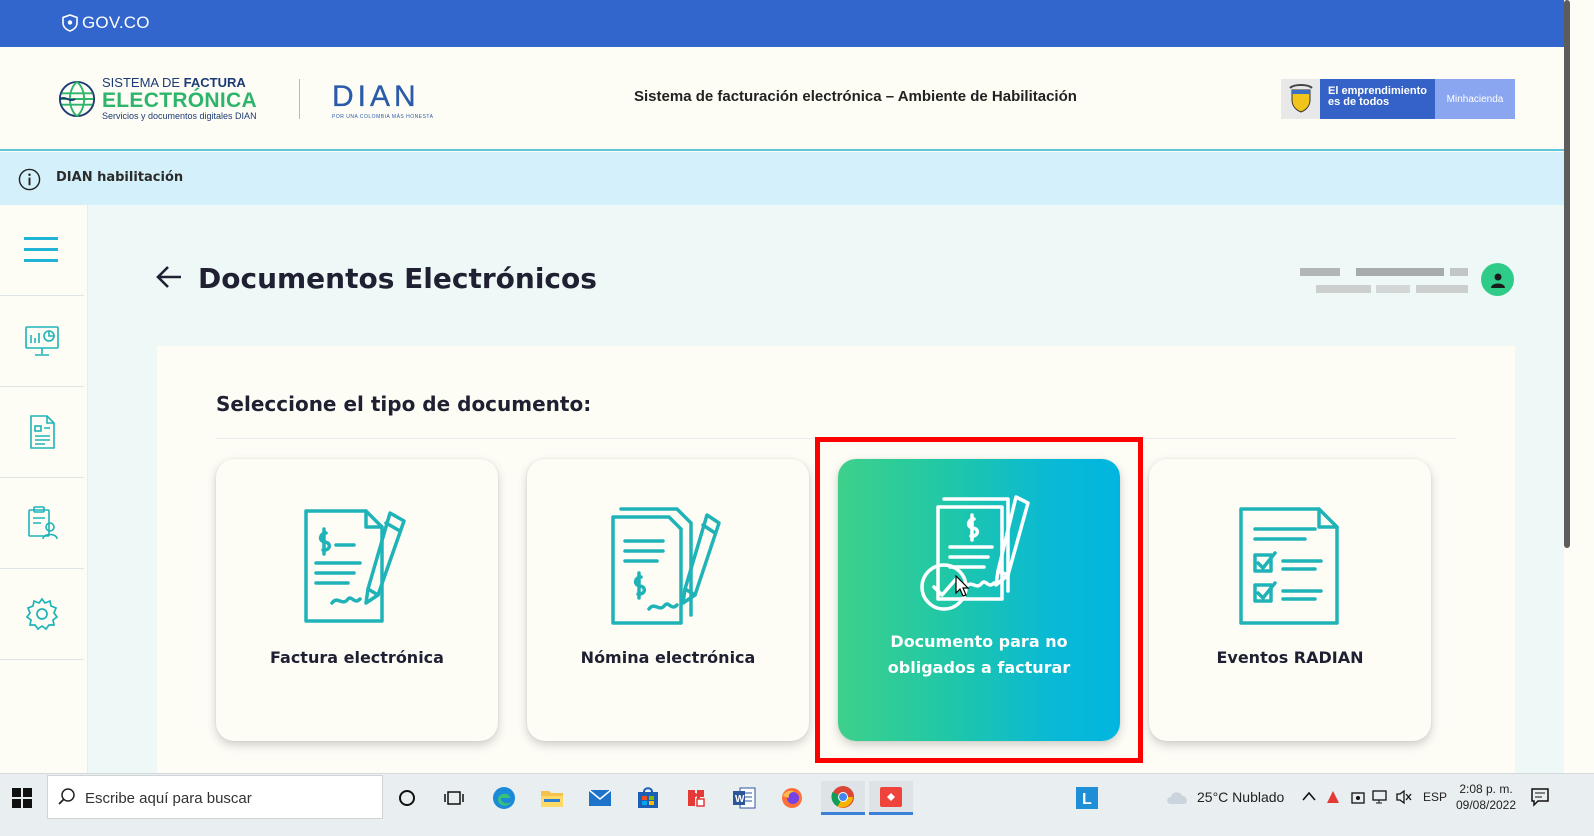  Describe the element at coordinates (77, 98) in the screenshot. I see `globe-logo-icon` at that location.